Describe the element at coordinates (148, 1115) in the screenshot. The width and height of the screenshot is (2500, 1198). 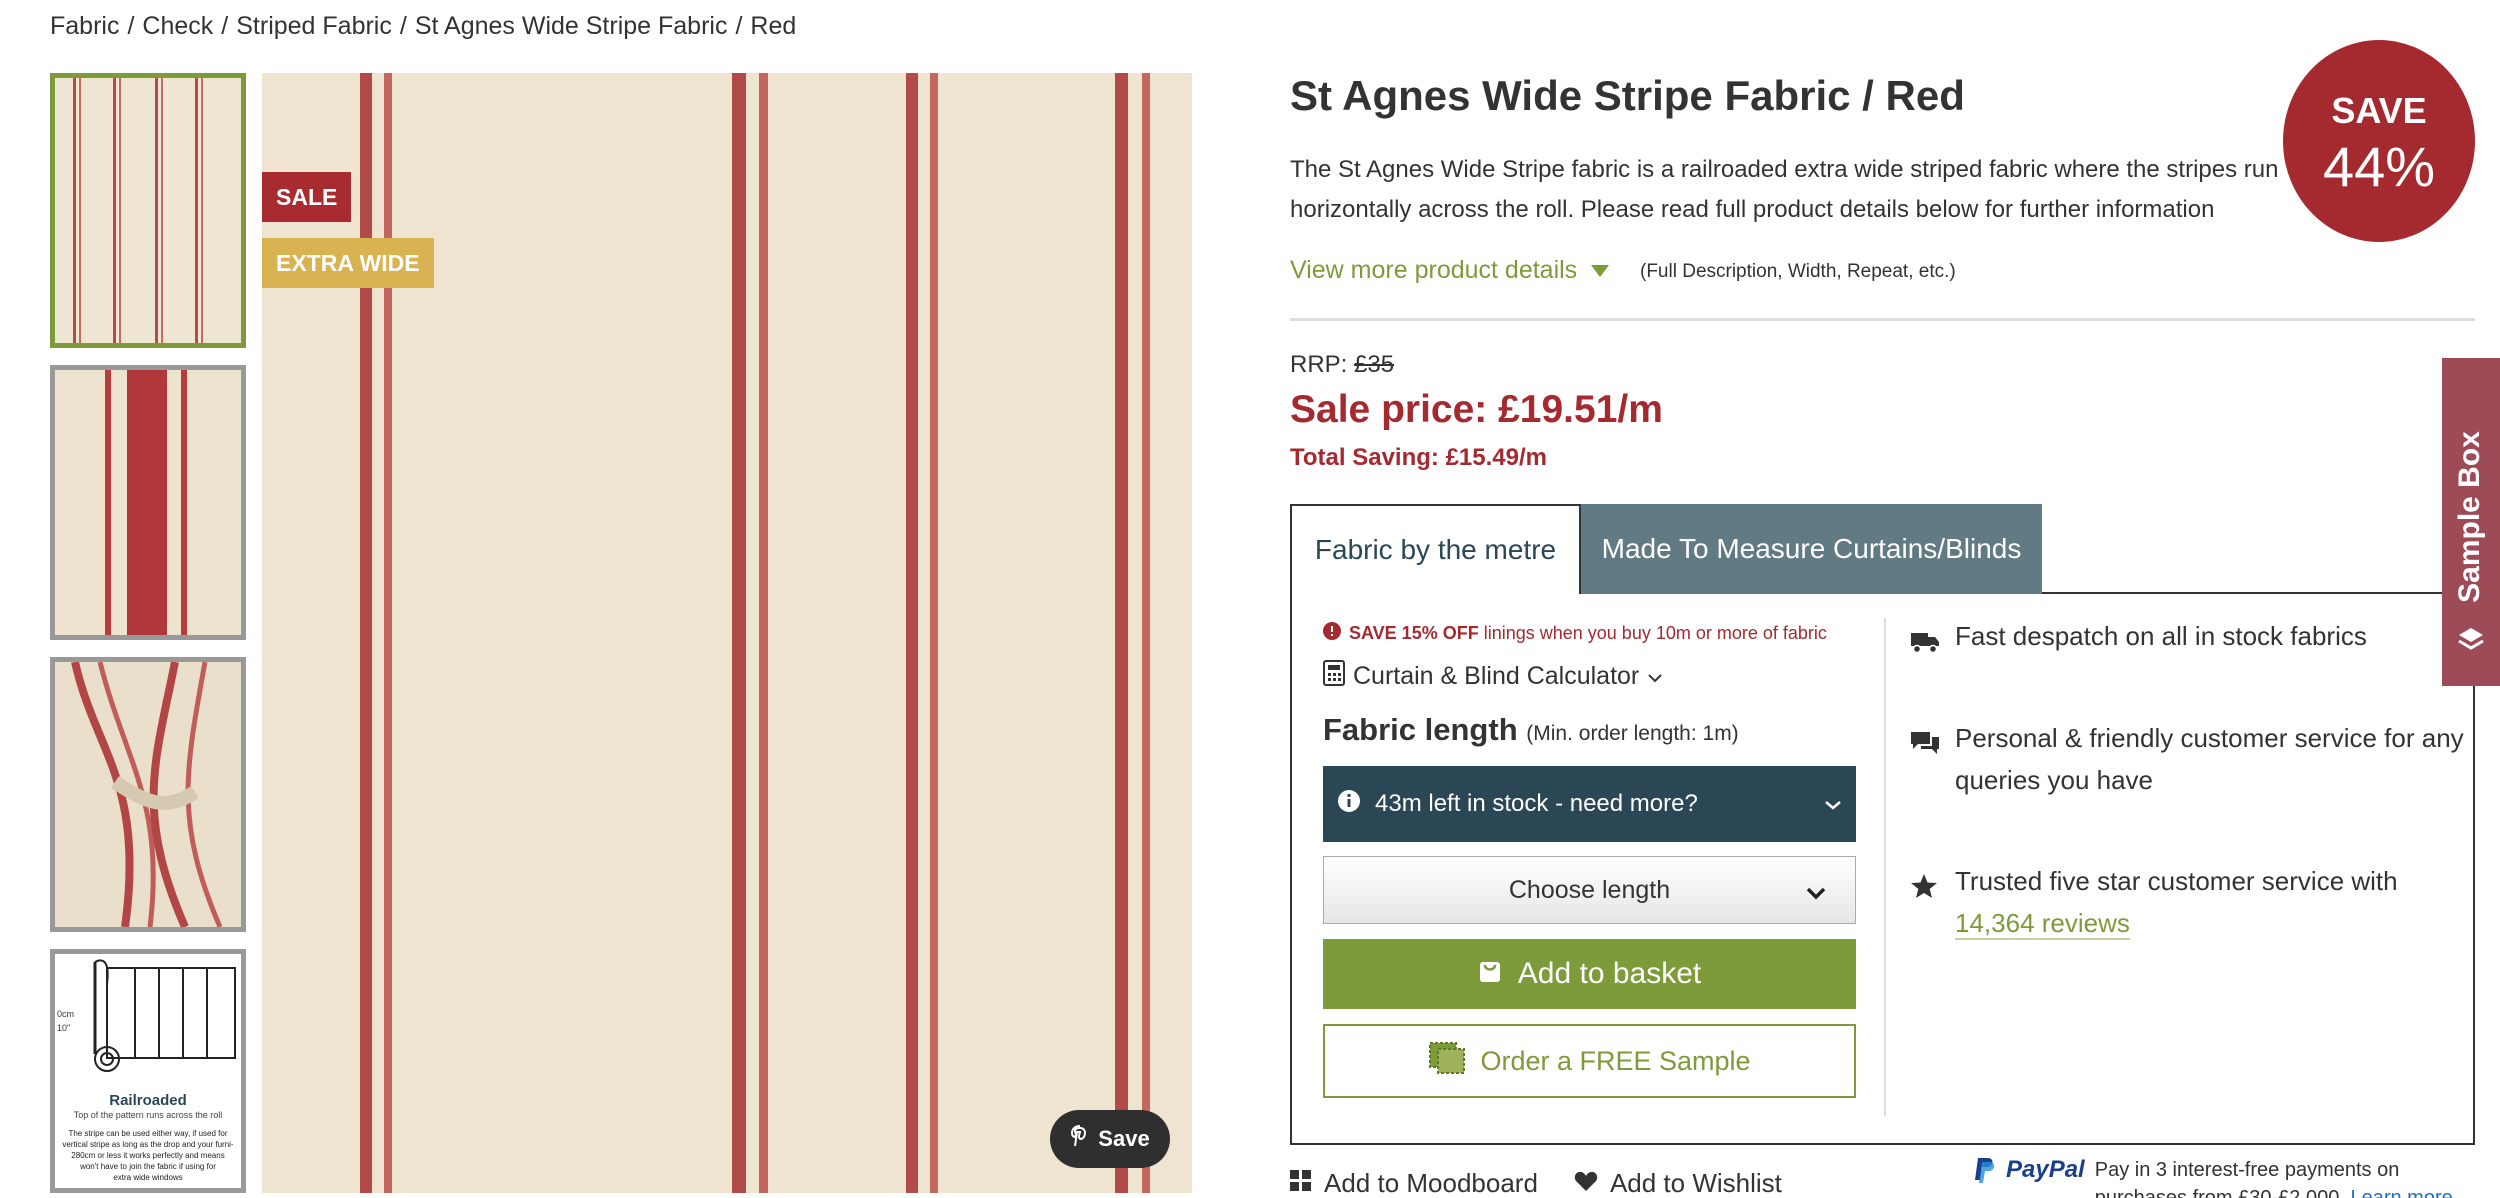
I see `railroaded-caption: Top of the pattern runs across the roll` at that location.